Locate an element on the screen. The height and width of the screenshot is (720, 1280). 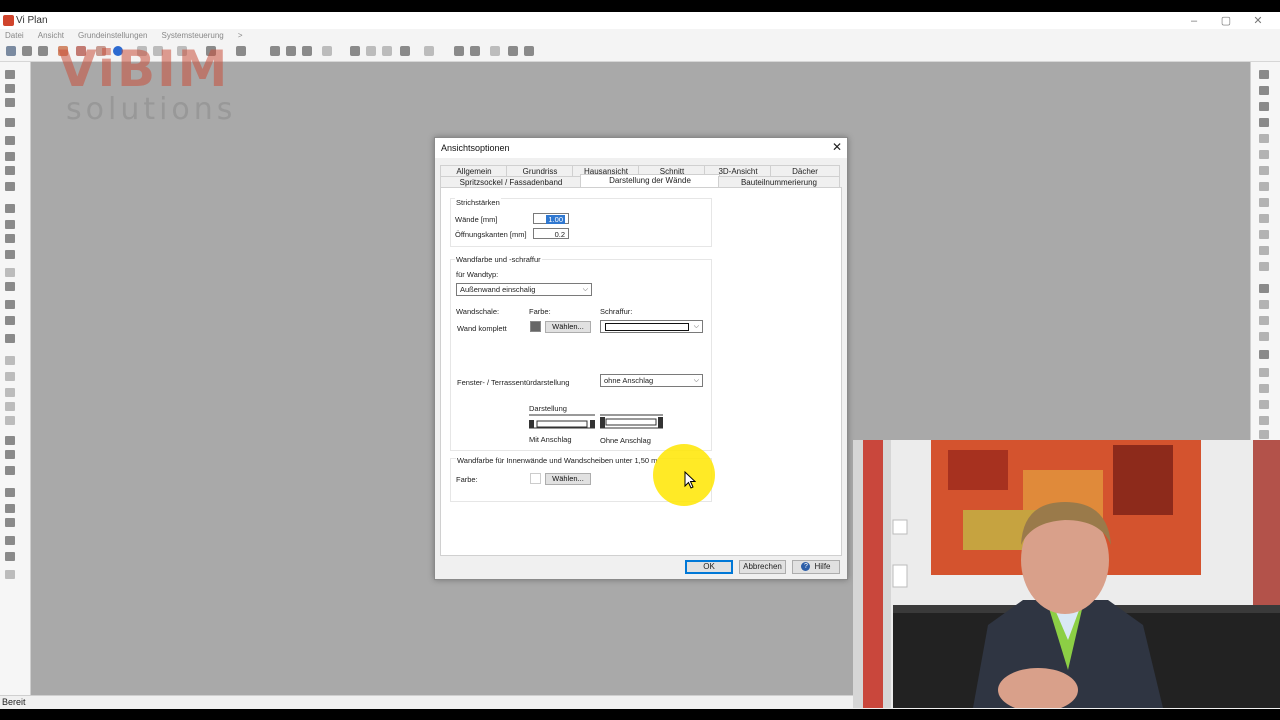
object-icon is located at coordinates (355, 51).